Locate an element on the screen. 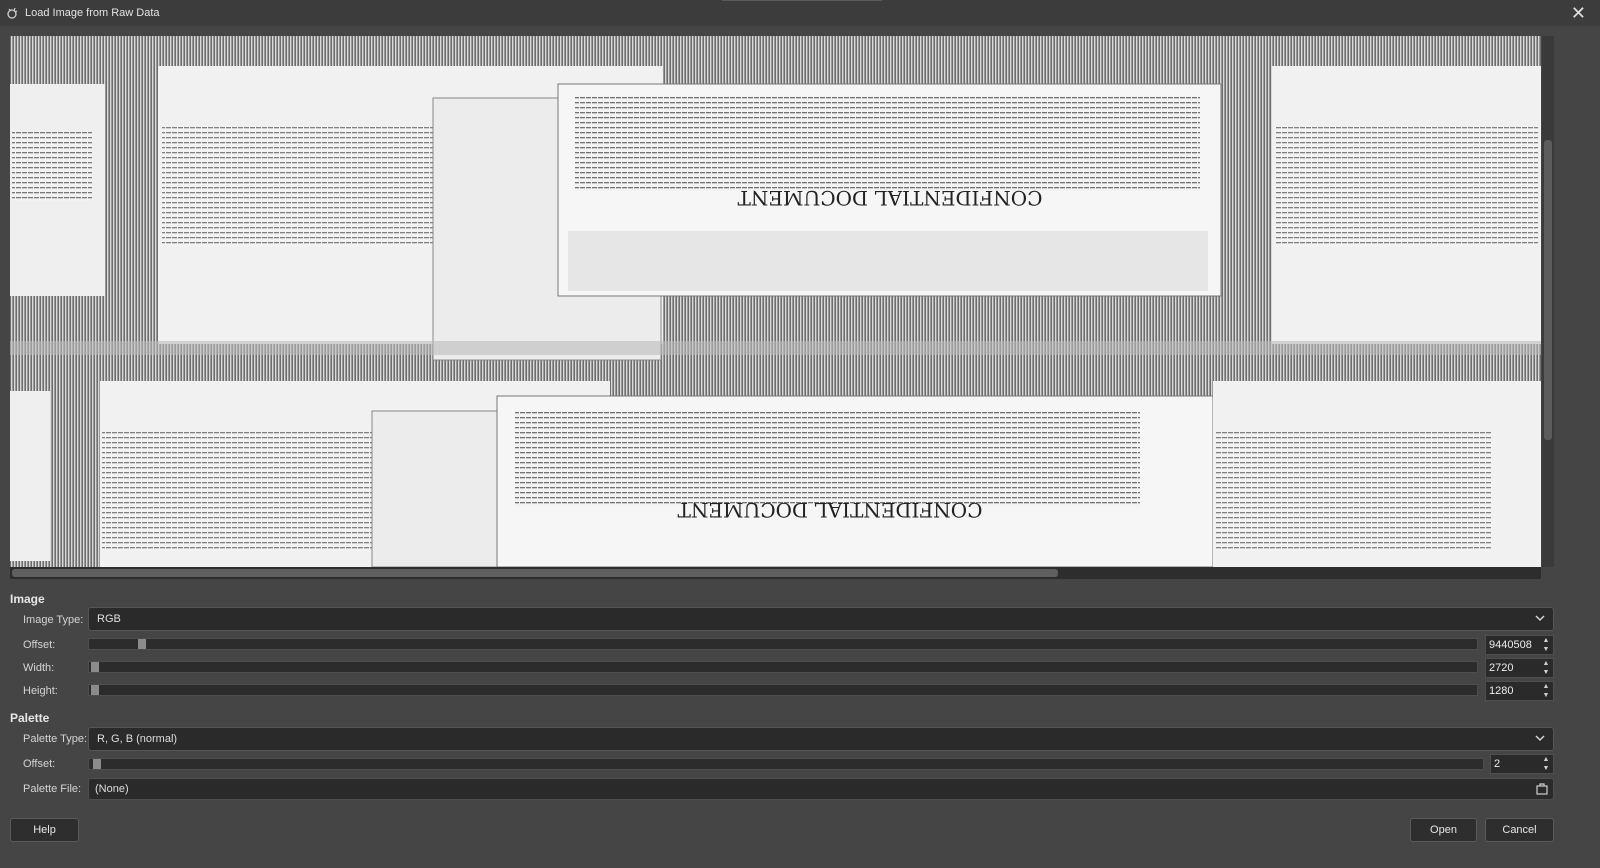  image-width-slider is located at coordinates (783, 667).